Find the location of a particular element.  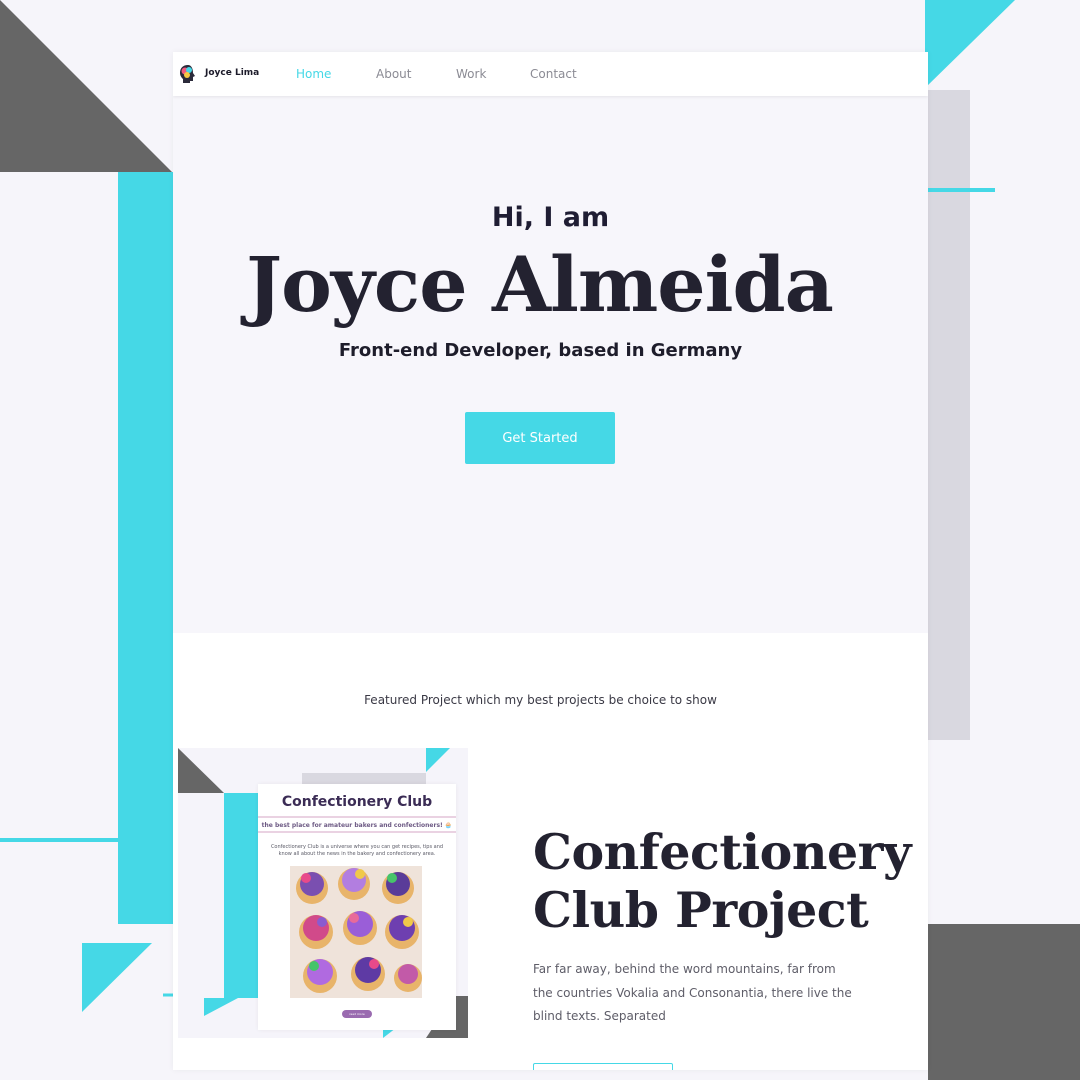

project-title: Confectionery Club Project is located at coordinates (722, 881).